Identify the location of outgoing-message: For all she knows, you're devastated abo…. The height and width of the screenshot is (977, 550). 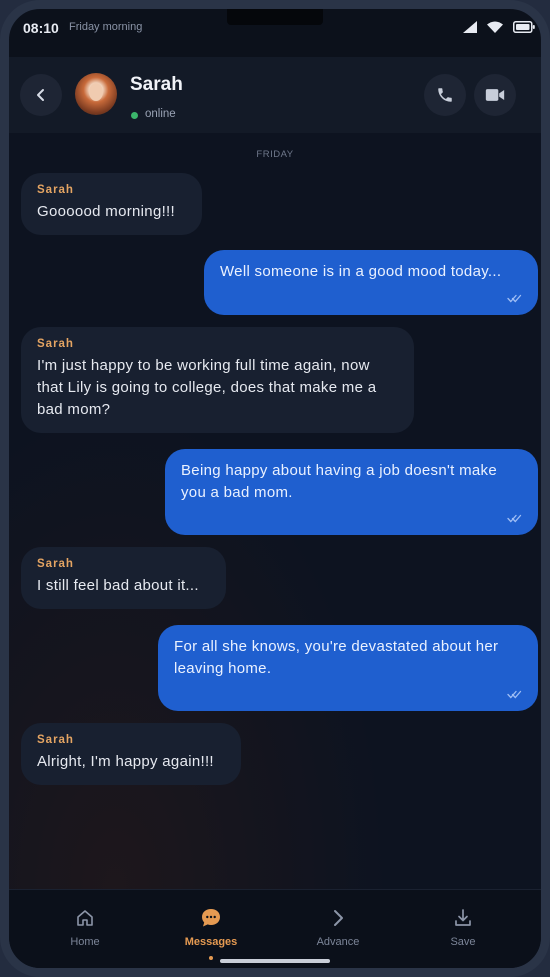
(348, 668).